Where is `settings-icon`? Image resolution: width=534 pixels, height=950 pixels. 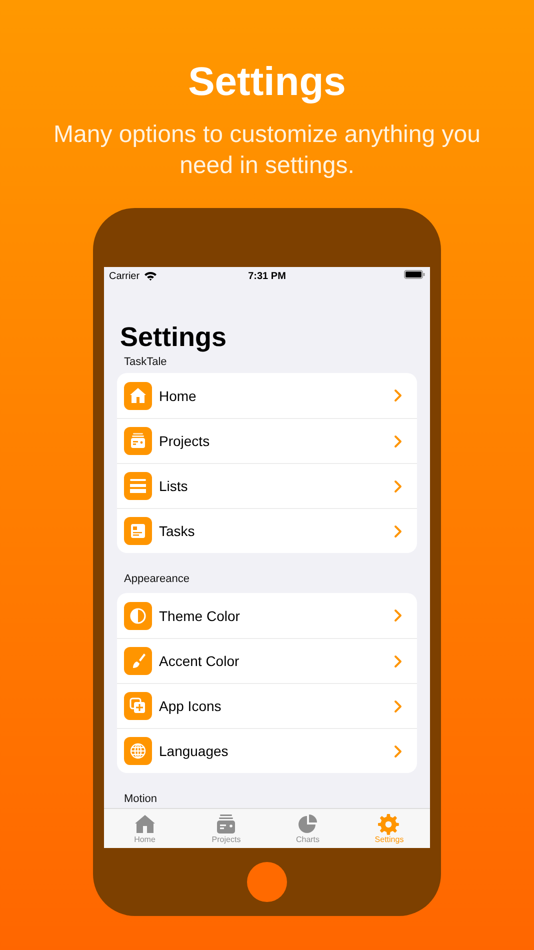
settings-icon is located at coordinates (389, 823).